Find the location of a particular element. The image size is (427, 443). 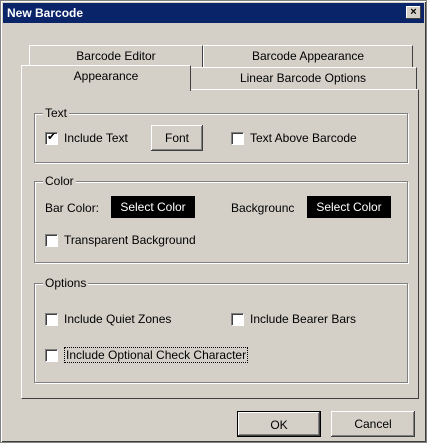

cancel-button: Cancel is located at coordinates (373, 424).